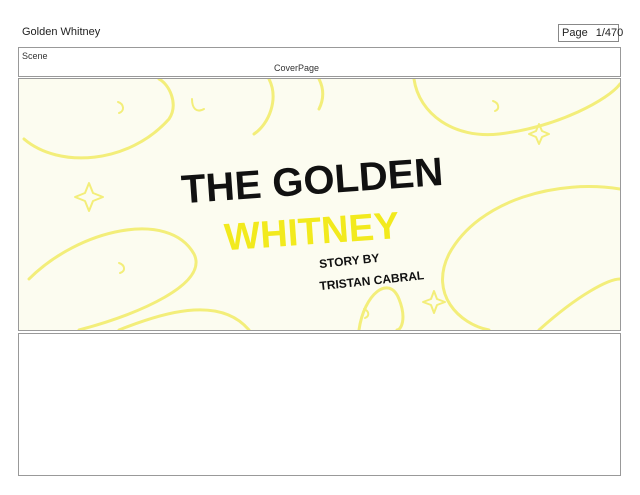 Image resolution: width=640 pixels, height=495 pixels. What do you see at coordinates (319, 62) in the screenshot?
I see `scene-header: Scene CoverPage` at bounding box center [319, 62].